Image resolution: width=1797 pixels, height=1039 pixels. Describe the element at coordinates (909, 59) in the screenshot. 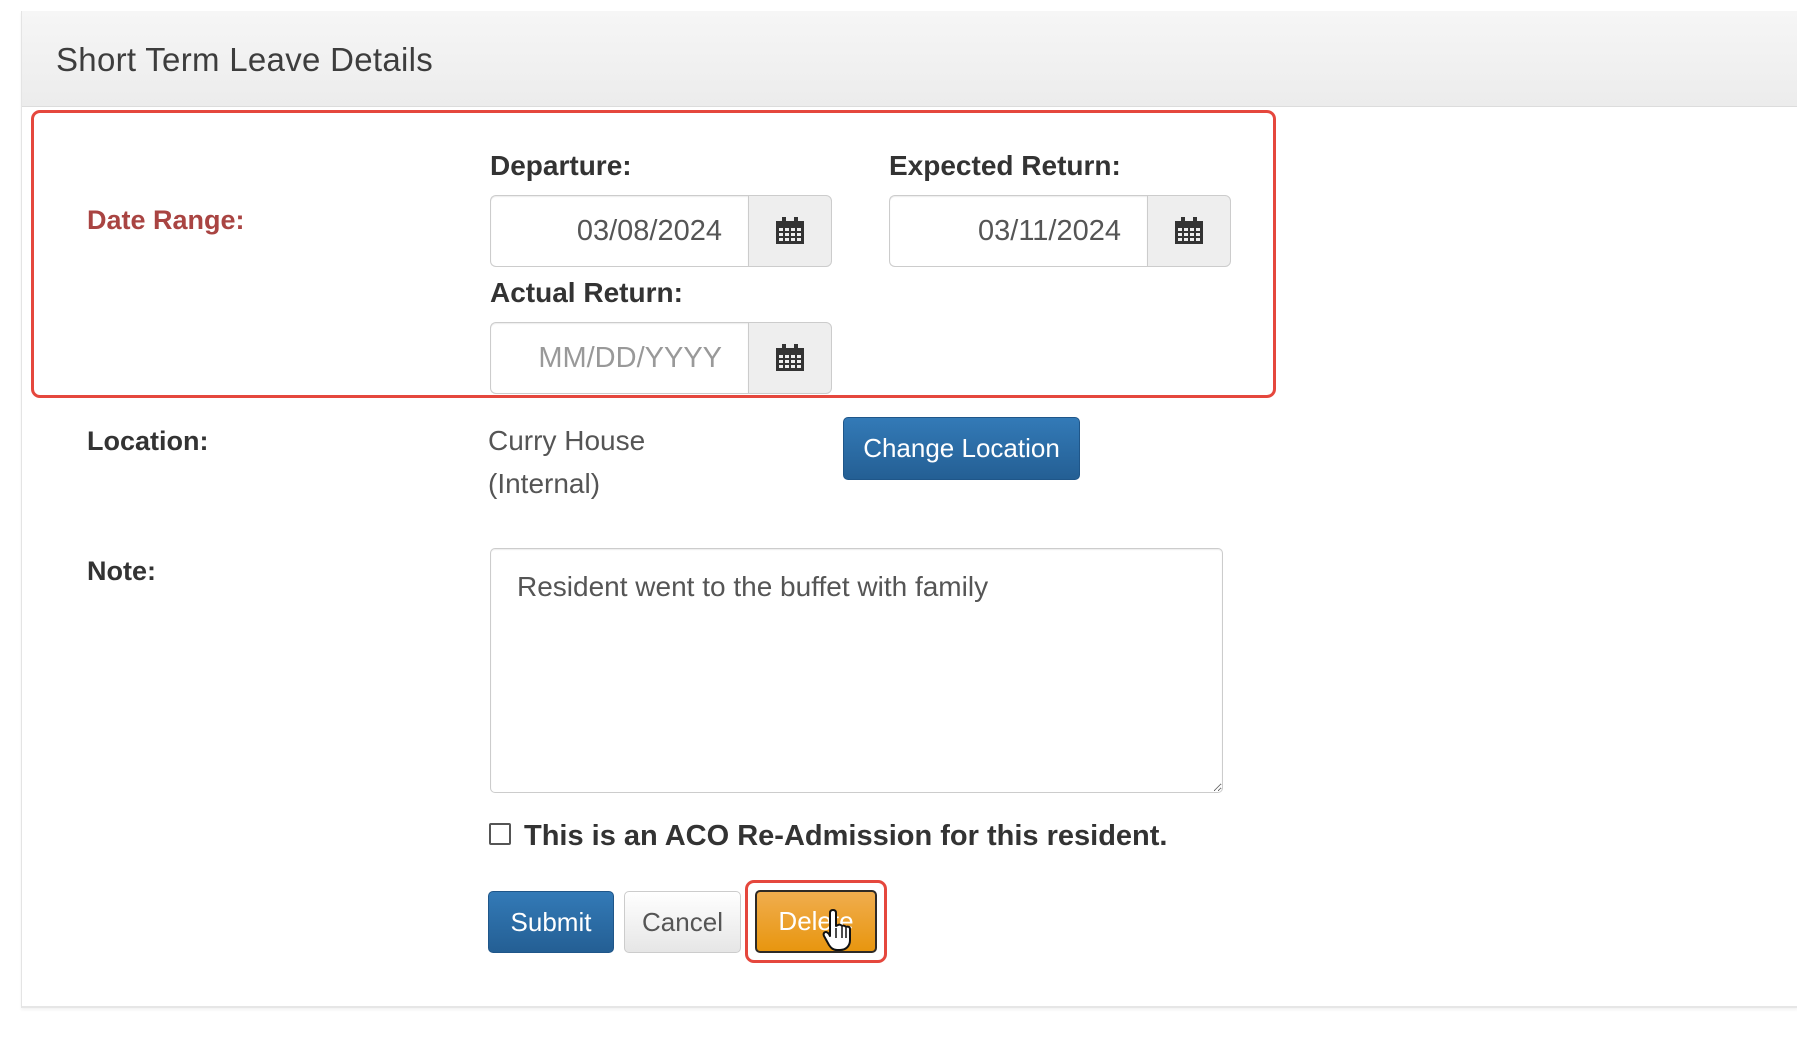

I see `panel-heading: Short Term Leave Details` at that location.